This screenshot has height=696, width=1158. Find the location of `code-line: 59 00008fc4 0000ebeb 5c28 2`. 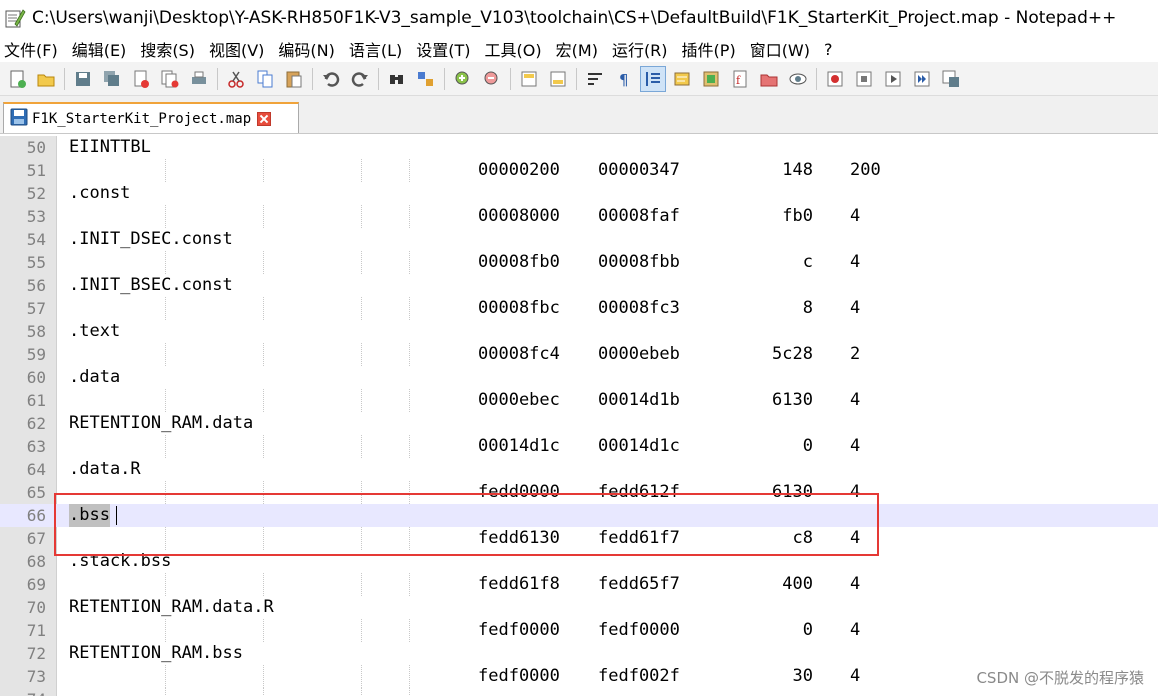

code-line: 59 00008fc4 0000ebeb 5c28 2 is located at coordinates (579, 354).